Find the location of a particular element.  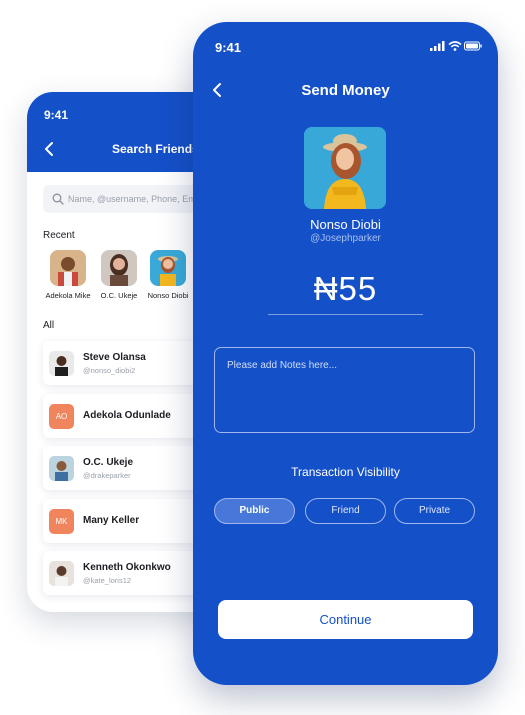

contact-handle: @kate_loris12 is located at coordinates (107, 580).